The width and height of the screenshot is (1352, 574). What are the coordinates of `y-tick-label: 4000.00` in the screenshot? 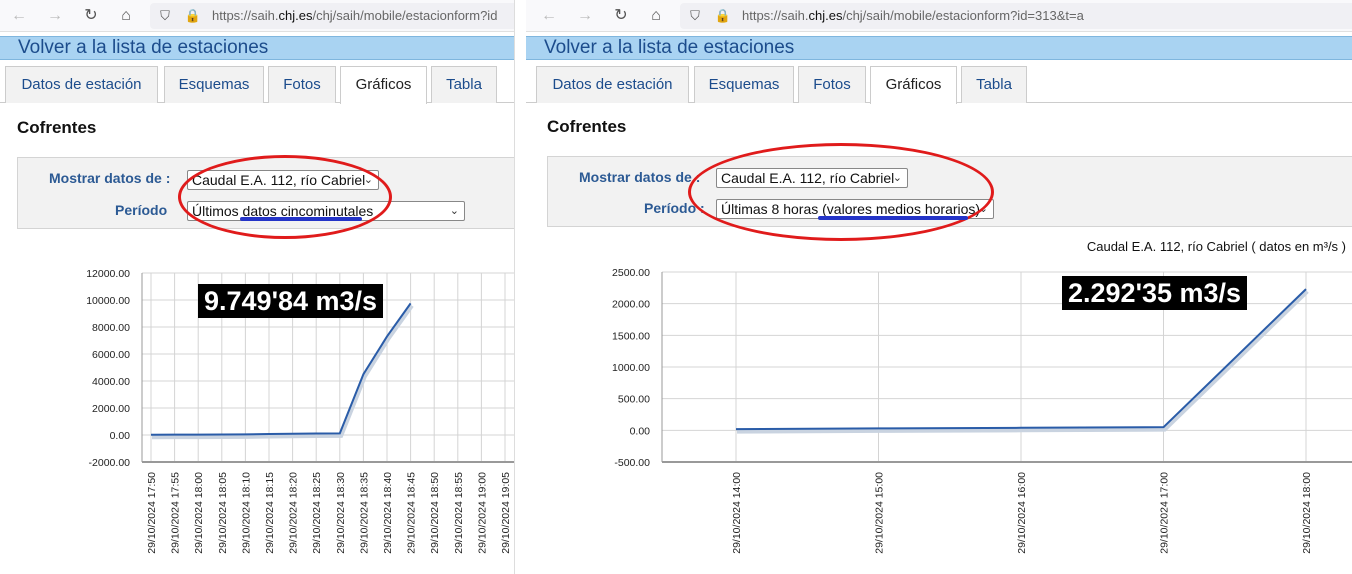 It's located at (111, 382).